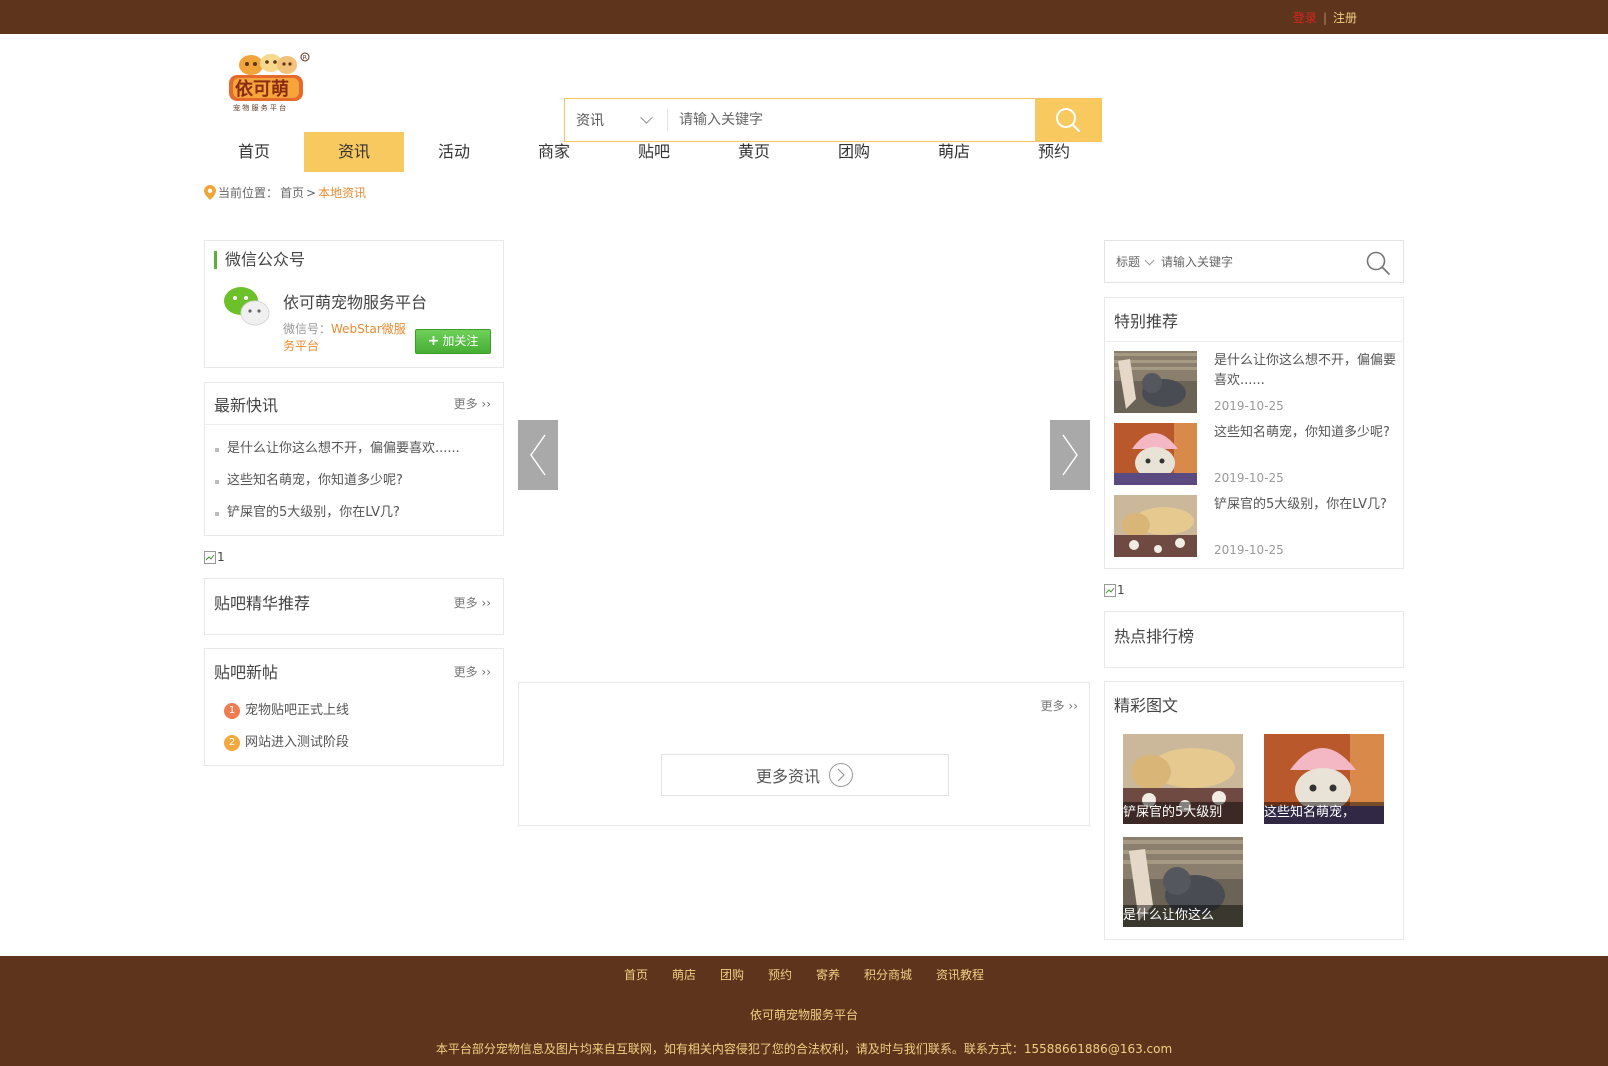 Image resolution: width=1608 pixels, height=1066 pixels. Describe the element at coordinates (854, 152) in the screenshot. I see `nav-item-groupbuy: 团购` at that location.